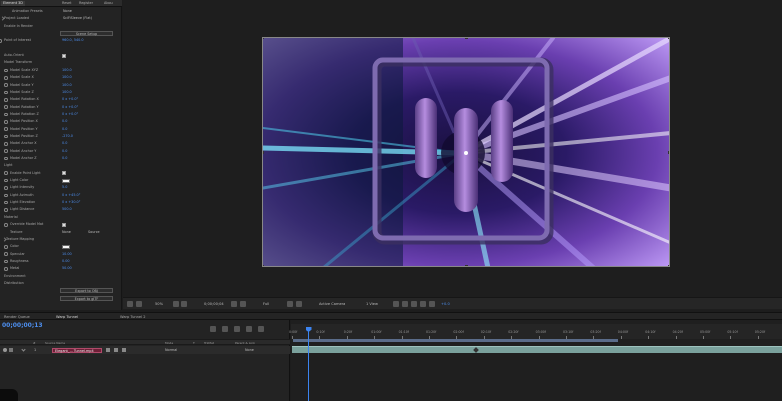 The image size is (782, 401). What do you see at coordinates (61, 202) in the screenshot?
I see `effect-property-row: Light Elevation 0 x +30.0°` at bounding box center [61, 202].